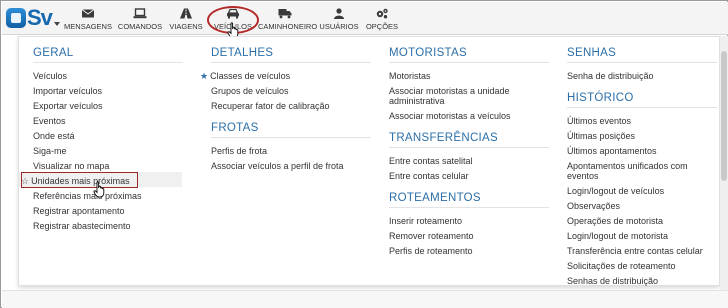  Describe the element at coordinates (469, 221) in the screenshot. I see `menu-item-inserir-roteamento: Inserir roteamento` at that location.